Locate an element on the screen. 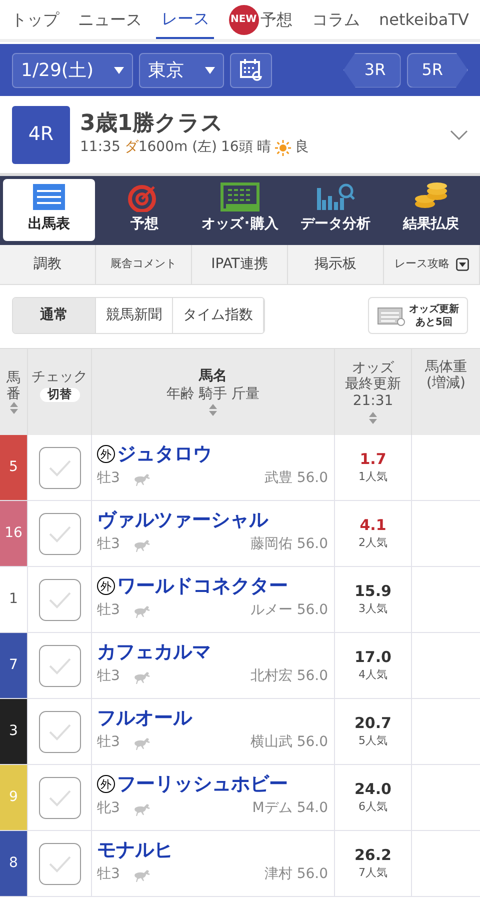 The width and height of the screenshot is (480, 901). venue-label: 東京 is located at coordinates (166, 70).